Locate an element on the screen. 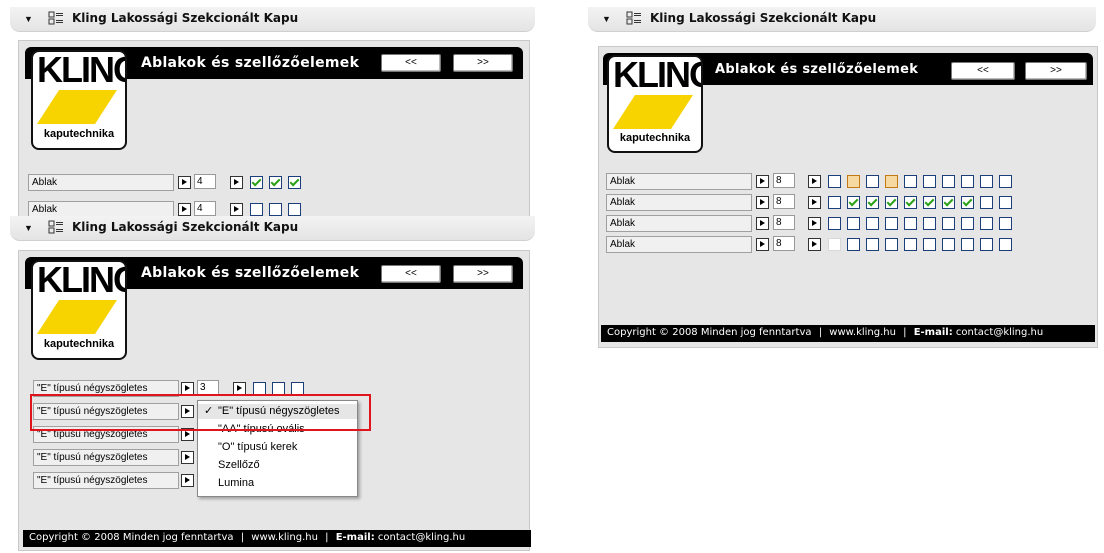 The image size is (1104, 553). footer-email-label: E-mail: is located at coordinates (355, 537).